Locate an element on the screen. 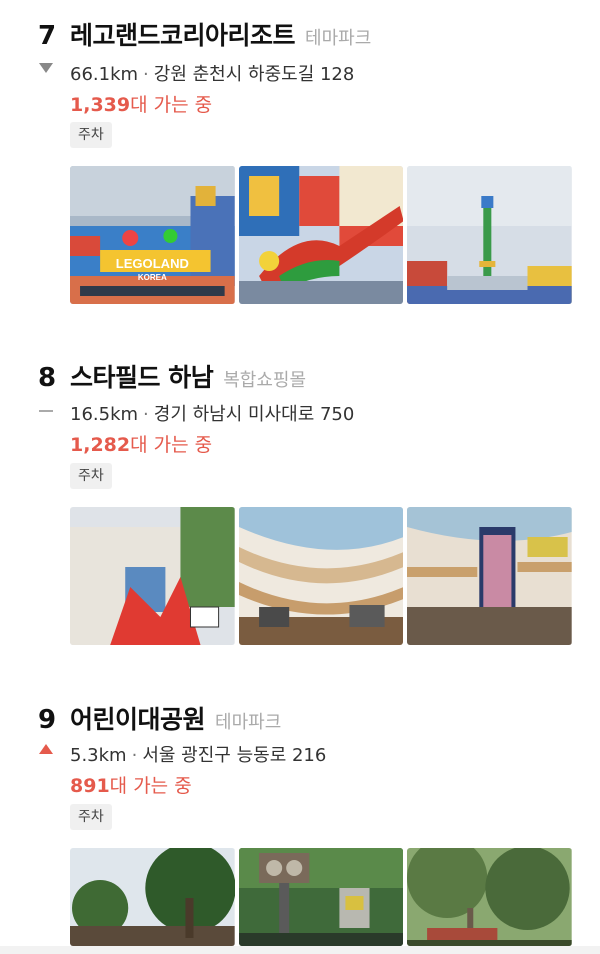 This screenshot has width=600, height=954. place-info: 66.1km · 강원 춘천시 하중도길 128 is located at coordinates (212, 73).